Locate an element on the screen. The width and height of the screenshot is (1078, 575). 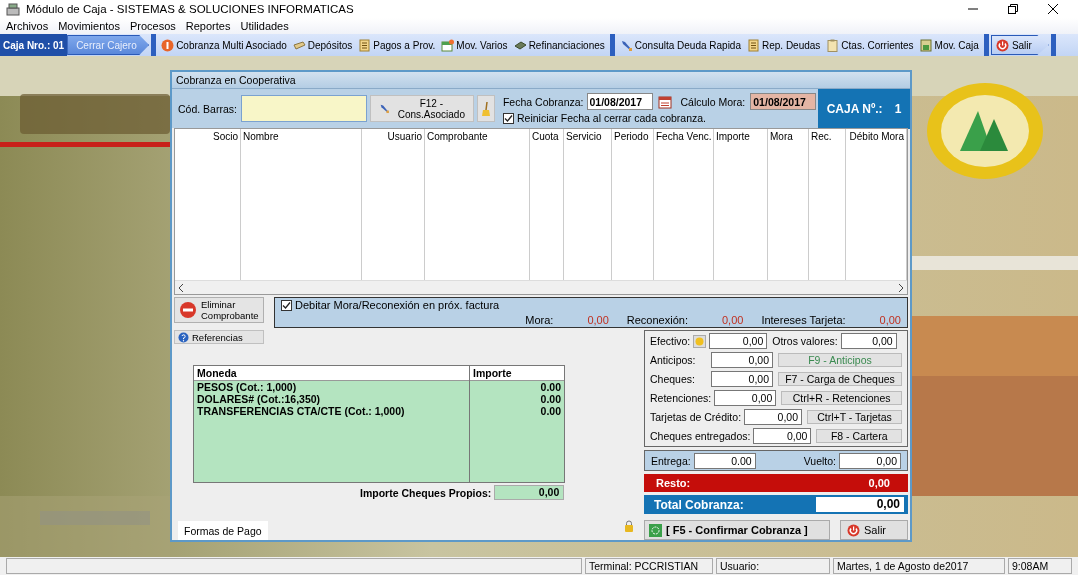
window-title: Módulo de Caja - SISTEMAS & SOLUCIONES INFORMATICAS is located at coordinates (190, 9).